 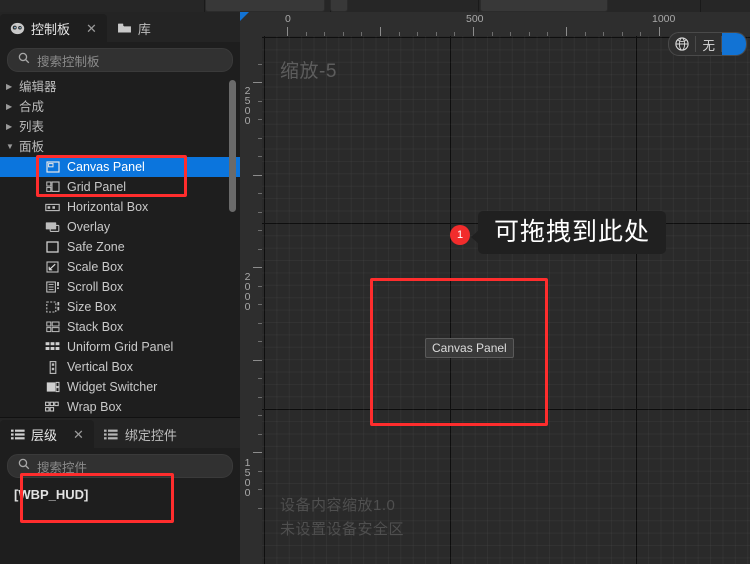 What do you see at coordinates (32, 106) in the screenshot?
I see `category-label: 合成` at bounding box center [32, 106].